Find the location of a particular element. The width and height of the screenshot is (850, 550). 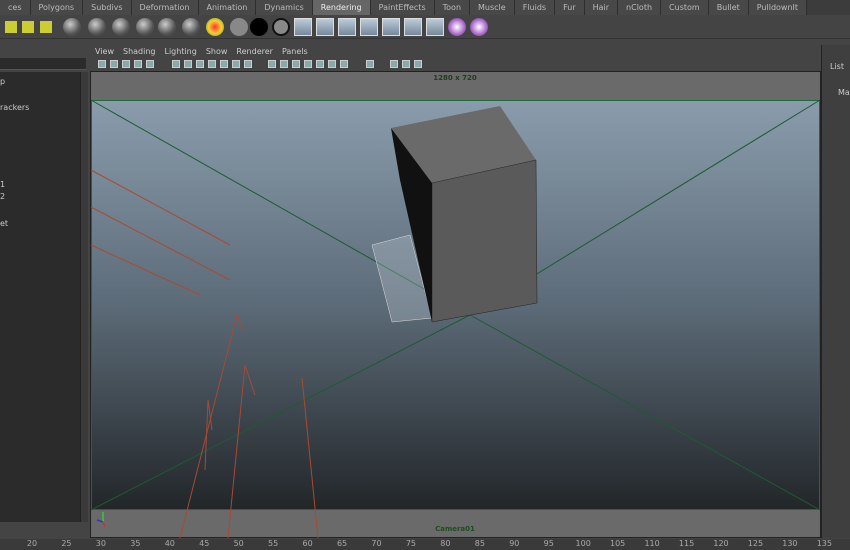

timeline-tick: 125 is located at coordinates (755, 543).